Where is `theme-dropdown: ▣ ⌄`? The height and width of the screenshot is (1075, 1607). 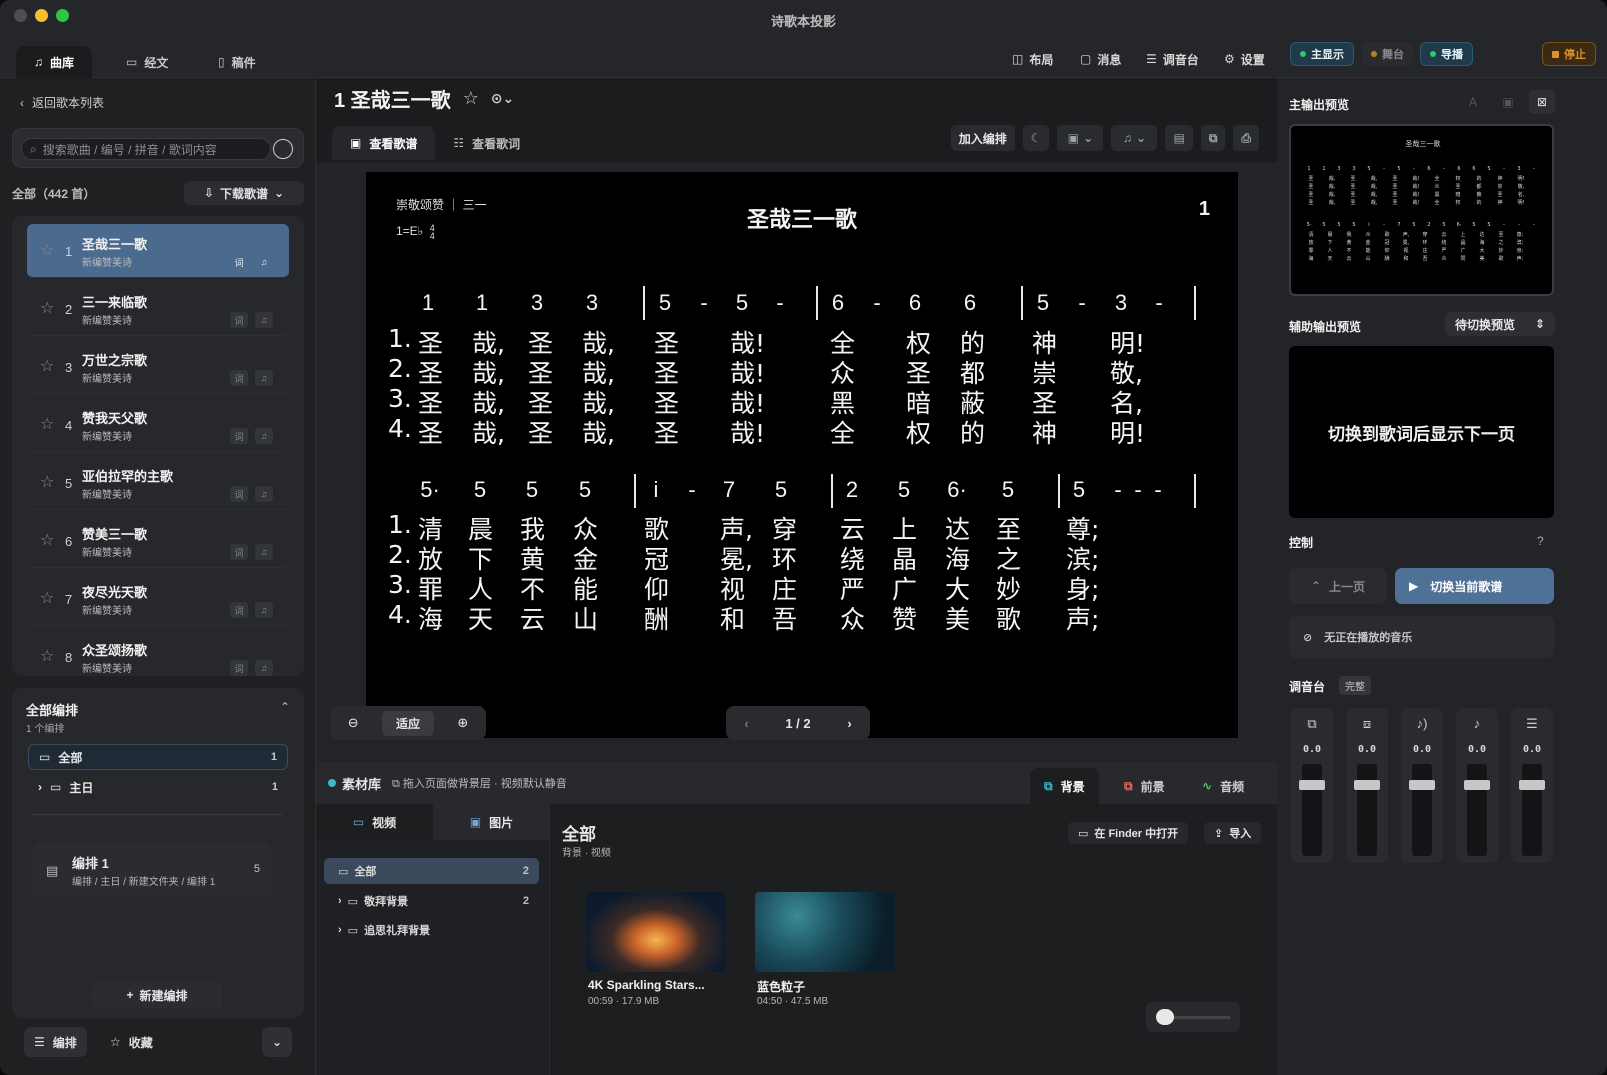
theme-dropdown: ▣ ⌄ is located at coordinates (1080, 138).